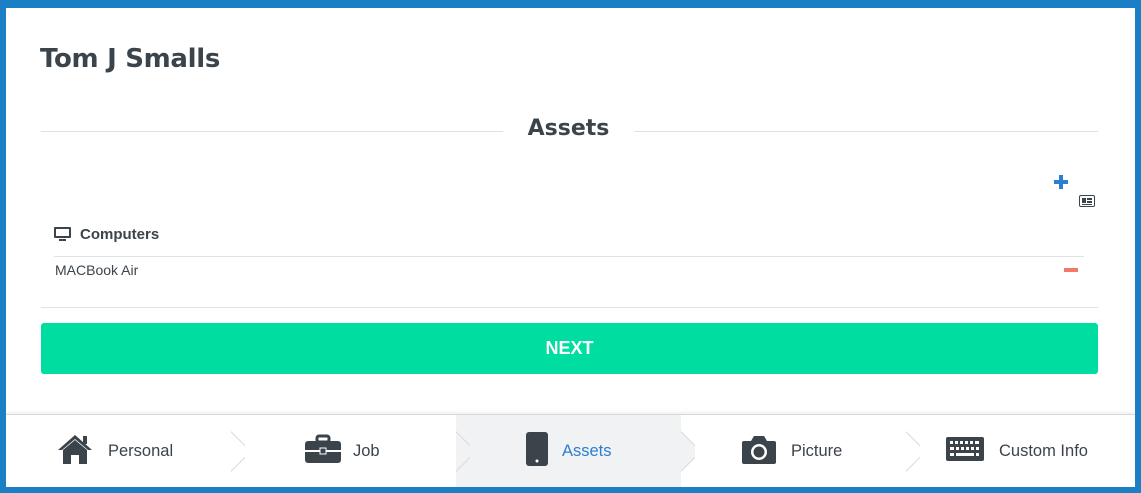  Describe the element at coordinates (817, 451) in the screenshot. I see `tab-label: Picture` at that location.